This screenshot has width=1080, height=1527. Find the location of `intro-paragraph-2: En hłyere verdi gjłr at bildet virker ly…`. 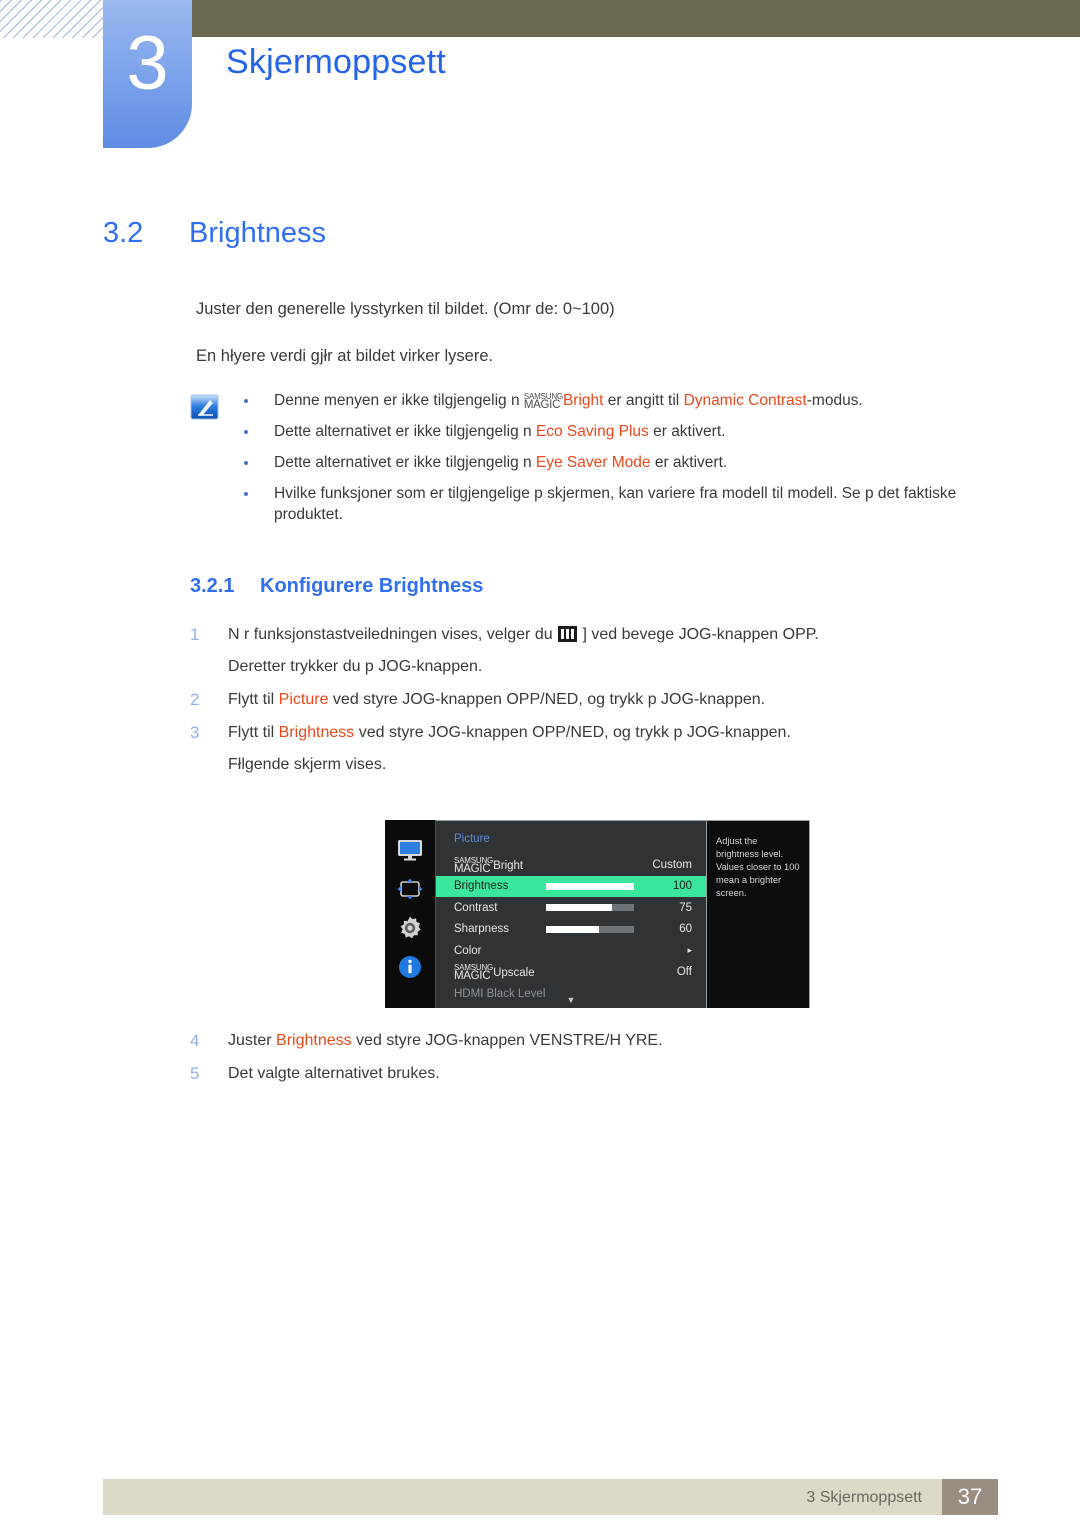

intro-paragraph-2: En hłyere verdi gjłr at bildet virker ly… is located at coordinates (345, 356).